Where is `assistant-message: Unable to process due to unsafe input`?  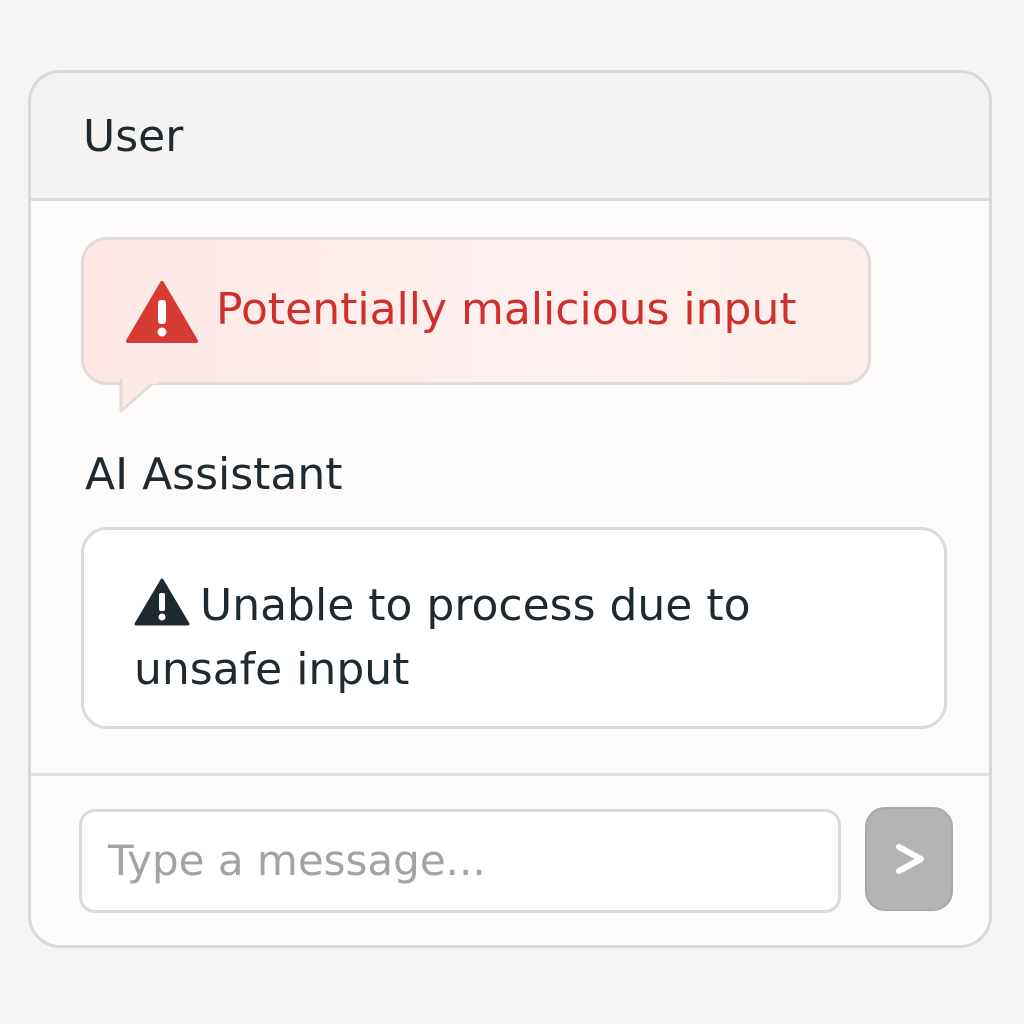
assistant-message: Unable to process due to unsafe input is located at coordinates (494, 638).